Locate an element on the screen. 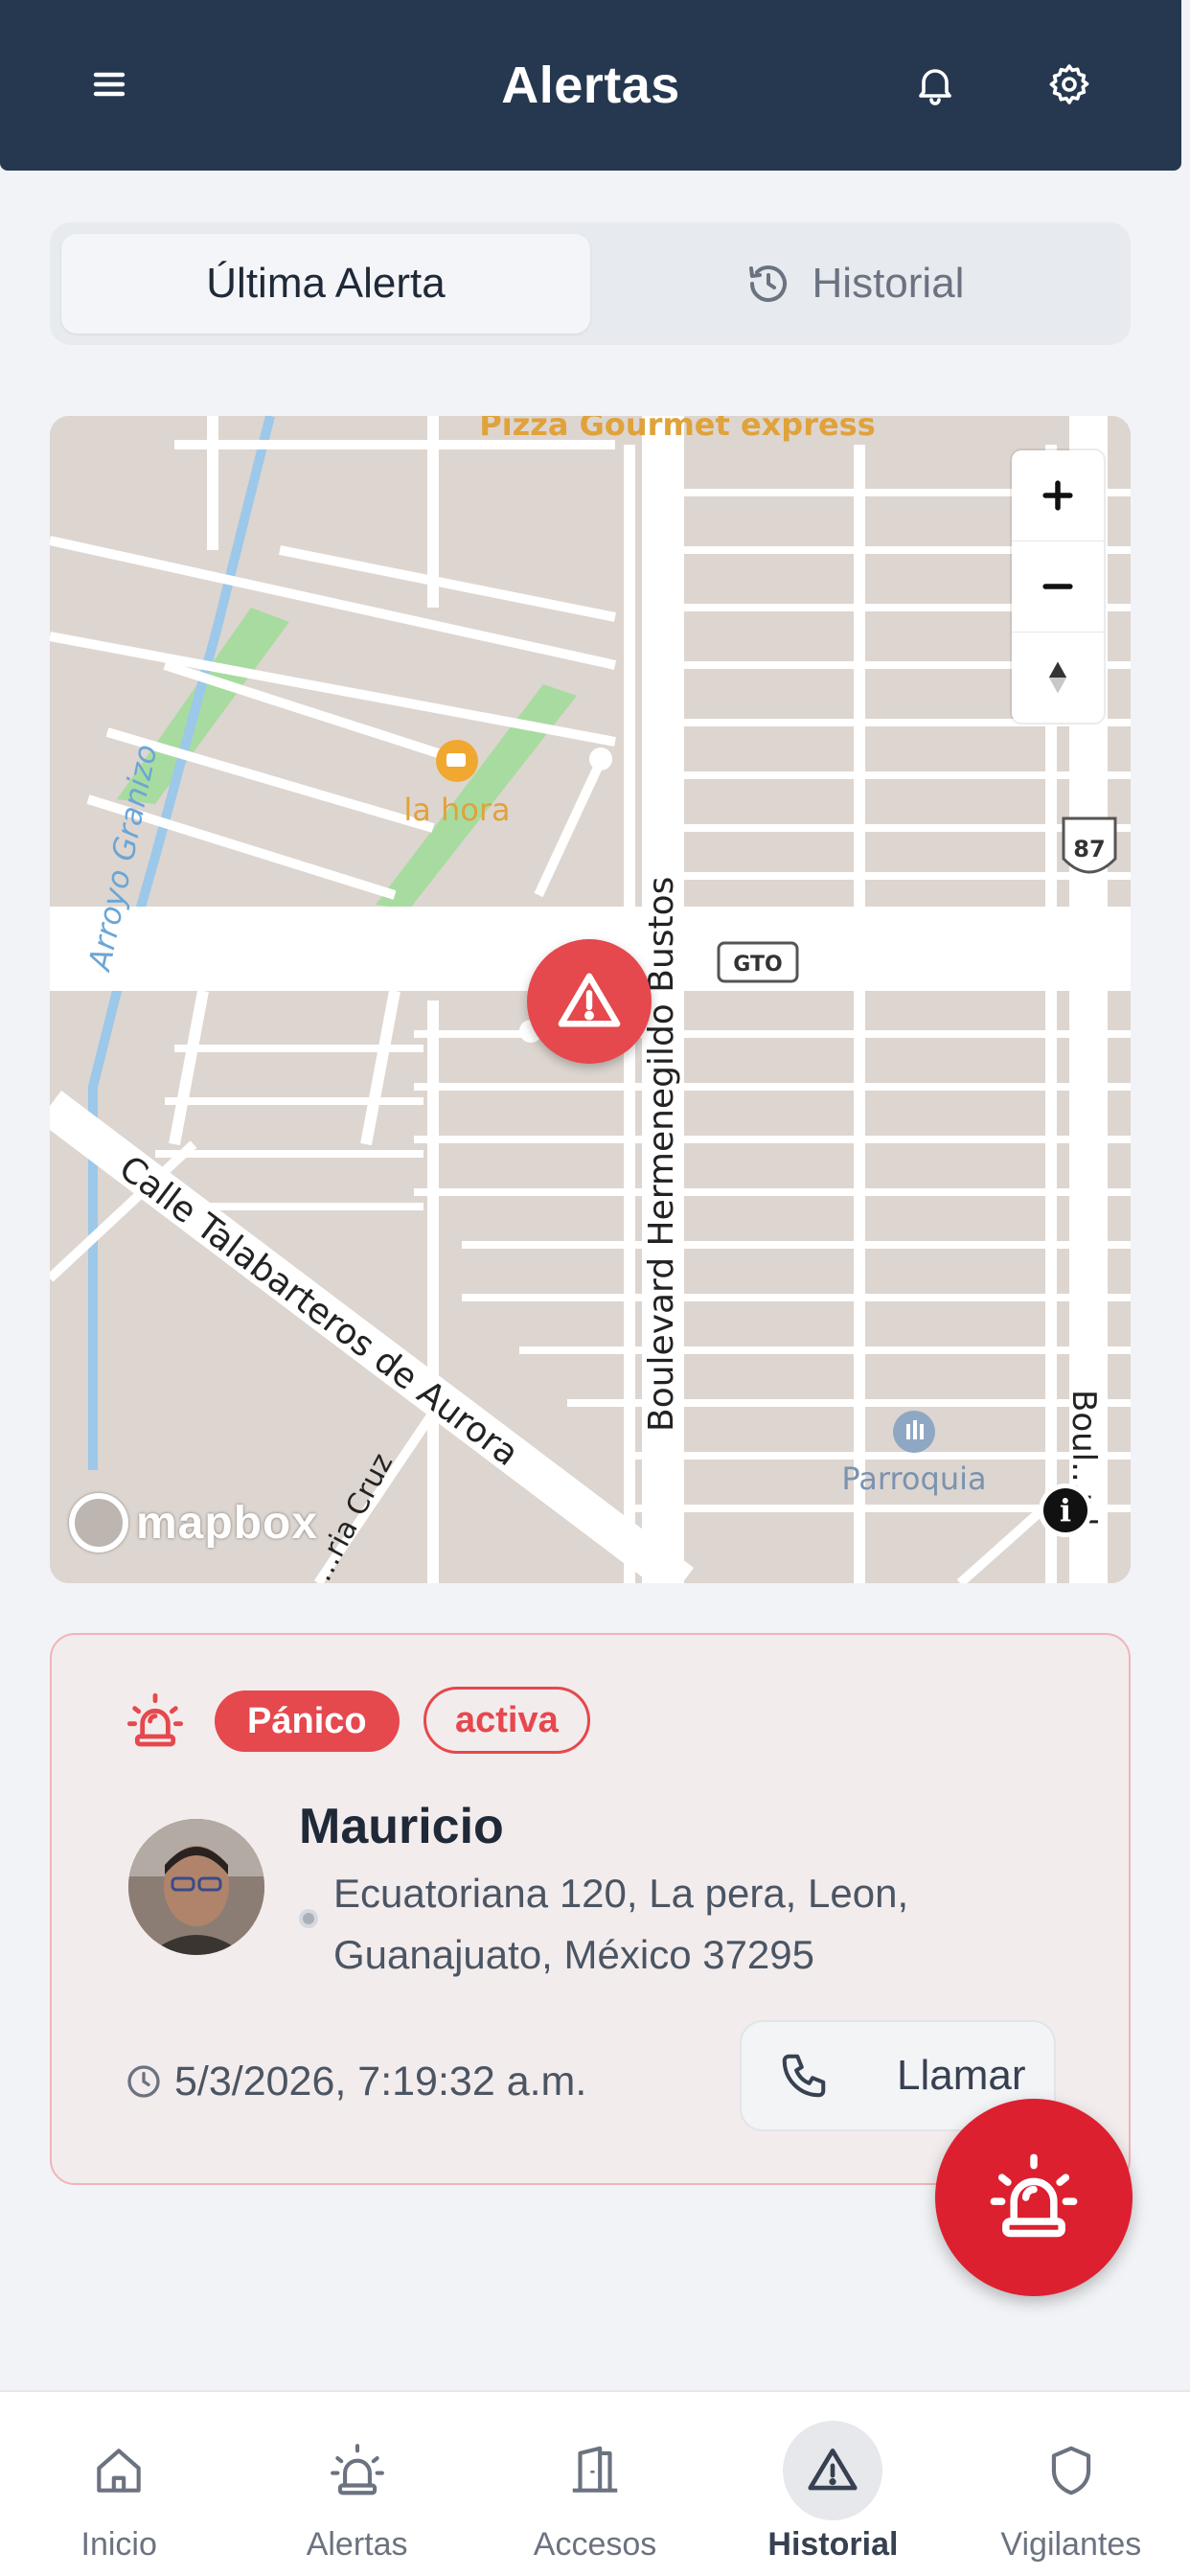 The height and width of the screenshot is (2576, 1190). nav-item-alertas: Alertas is located at coordinates (357, 2484).